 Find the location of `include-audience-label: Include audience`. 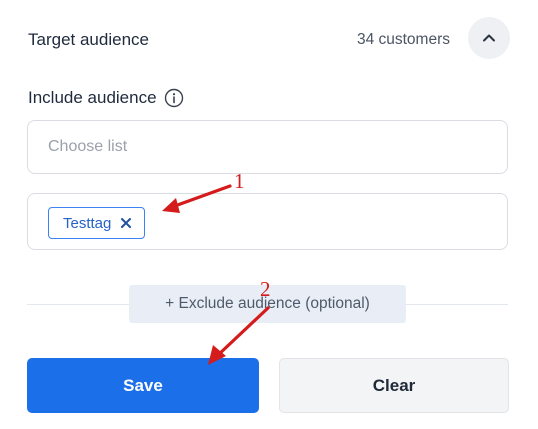

include-audience-label: Include audience is located at coordinates (106, 98).